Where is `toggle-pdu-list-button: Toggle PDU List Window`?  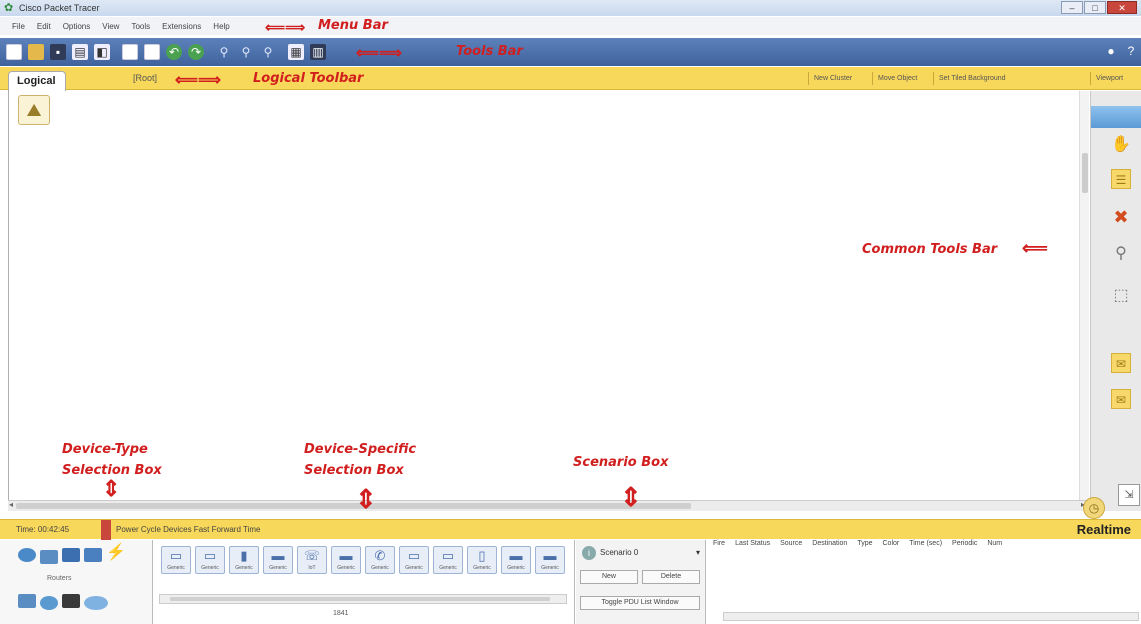 toggle-pdu-list-button: Toggle PDU List Window is located at coordinates (640, 603).